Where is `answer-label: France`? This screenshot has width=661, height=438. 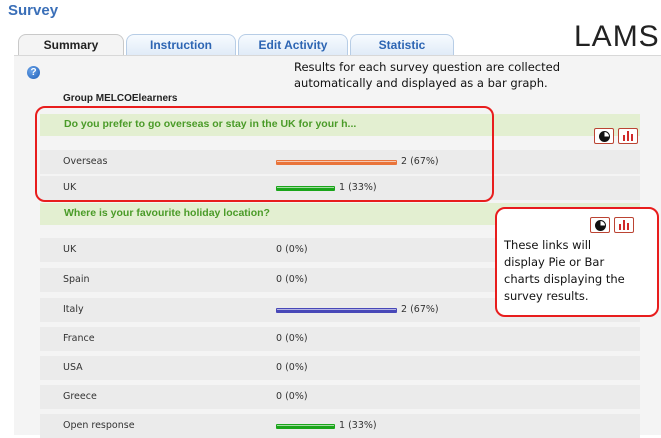
answer-label: France is located at coordinates (79, 338).